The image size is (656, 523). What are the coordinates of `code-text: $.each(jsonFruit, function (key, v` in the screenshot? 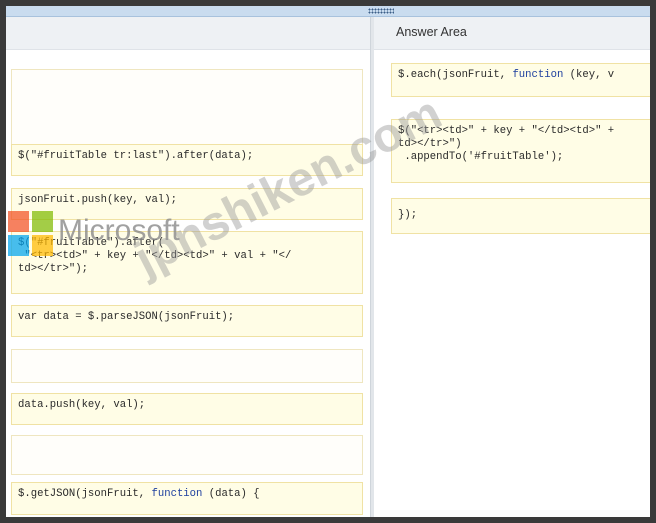 It's located at (506, 75).